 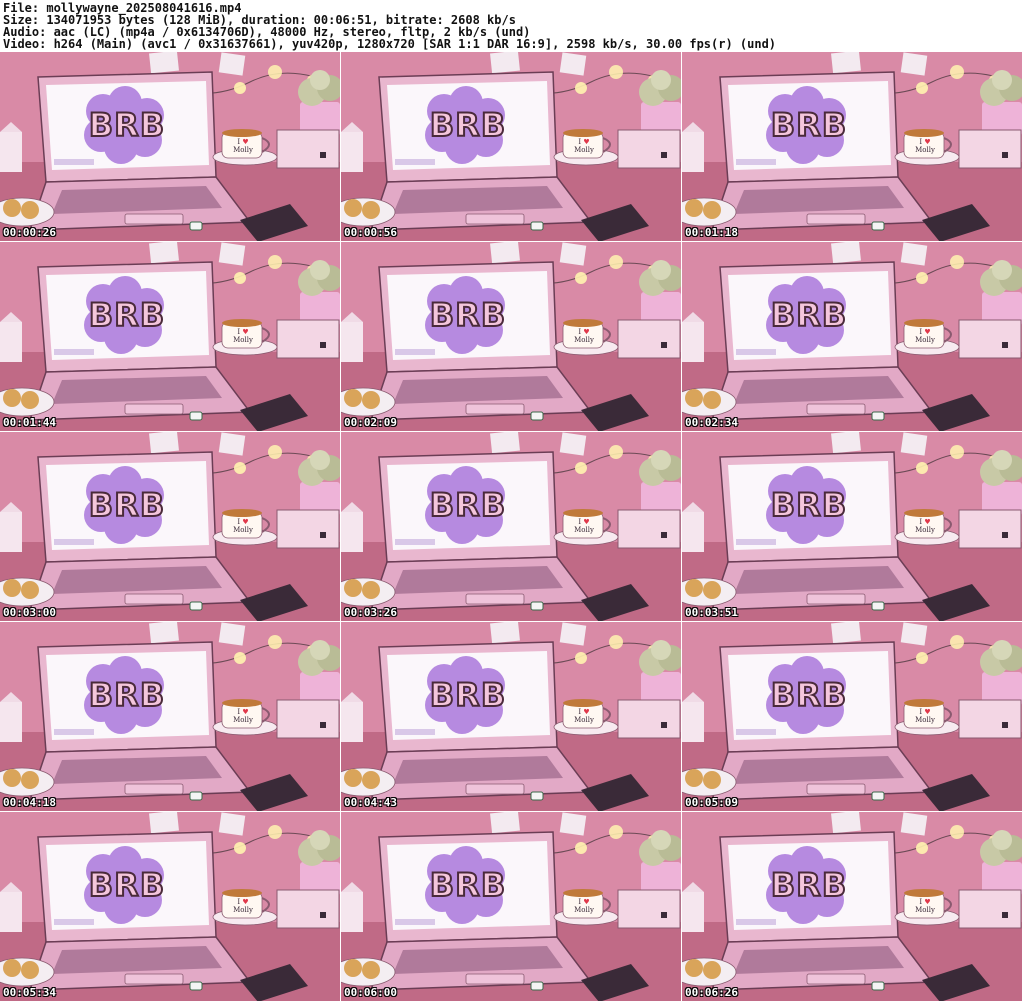 I want to click on timestamp-label: 00:03:00, so click(x=29, y=612).